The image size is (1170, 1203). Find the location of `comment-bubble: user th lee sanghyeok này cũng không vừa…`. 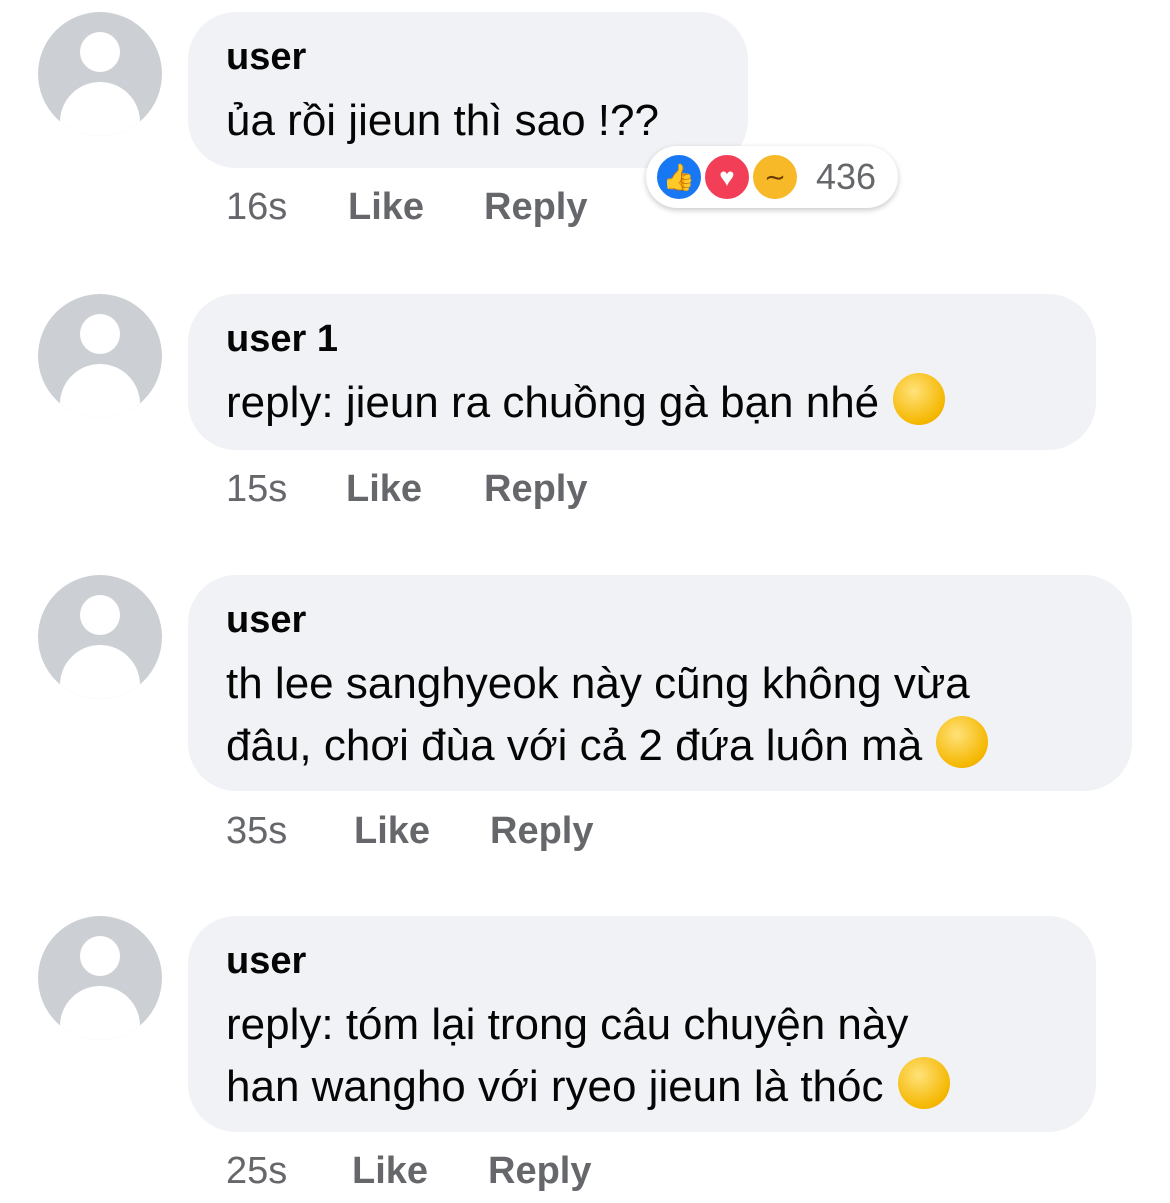

comment-bubble: user th lee sanghyeok này cũng không vừa… is located at coordinates (660, 683).